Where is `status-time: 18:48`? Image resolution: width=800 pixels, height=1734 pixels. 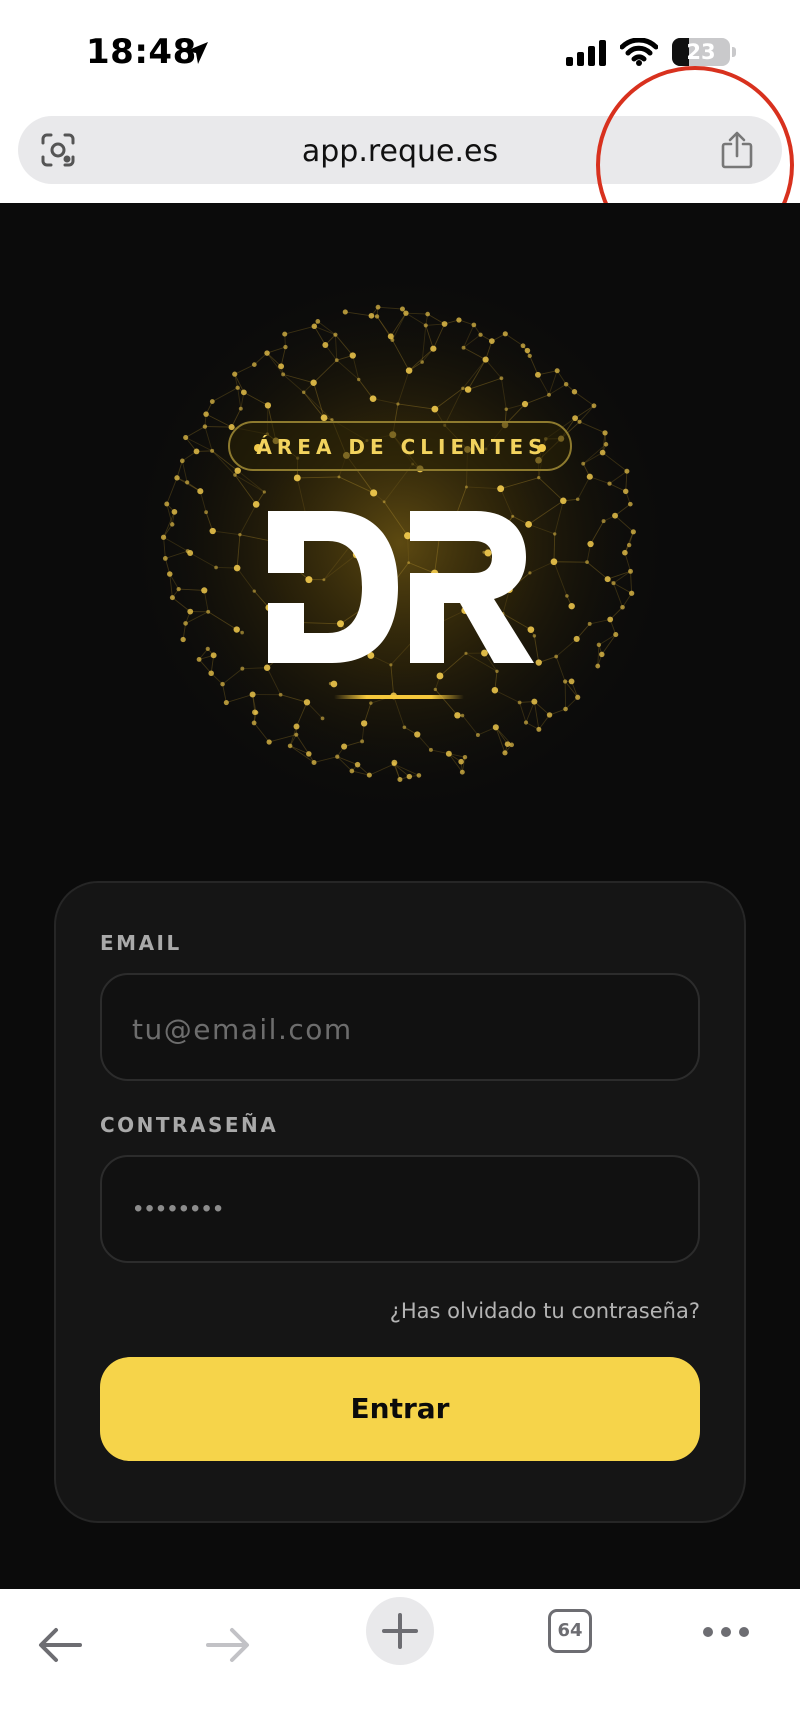 status-time: 18:48 is located at coordinates (141, 52).